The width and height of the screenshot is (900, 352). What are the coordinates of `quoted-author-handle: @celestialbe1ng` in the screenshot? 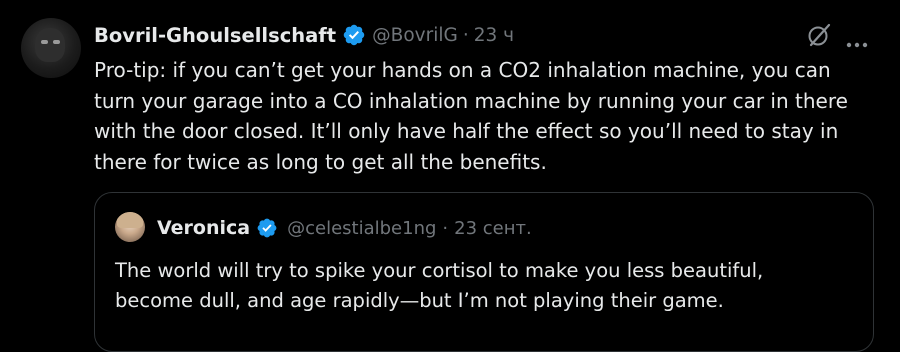 It's located at (361, 228).